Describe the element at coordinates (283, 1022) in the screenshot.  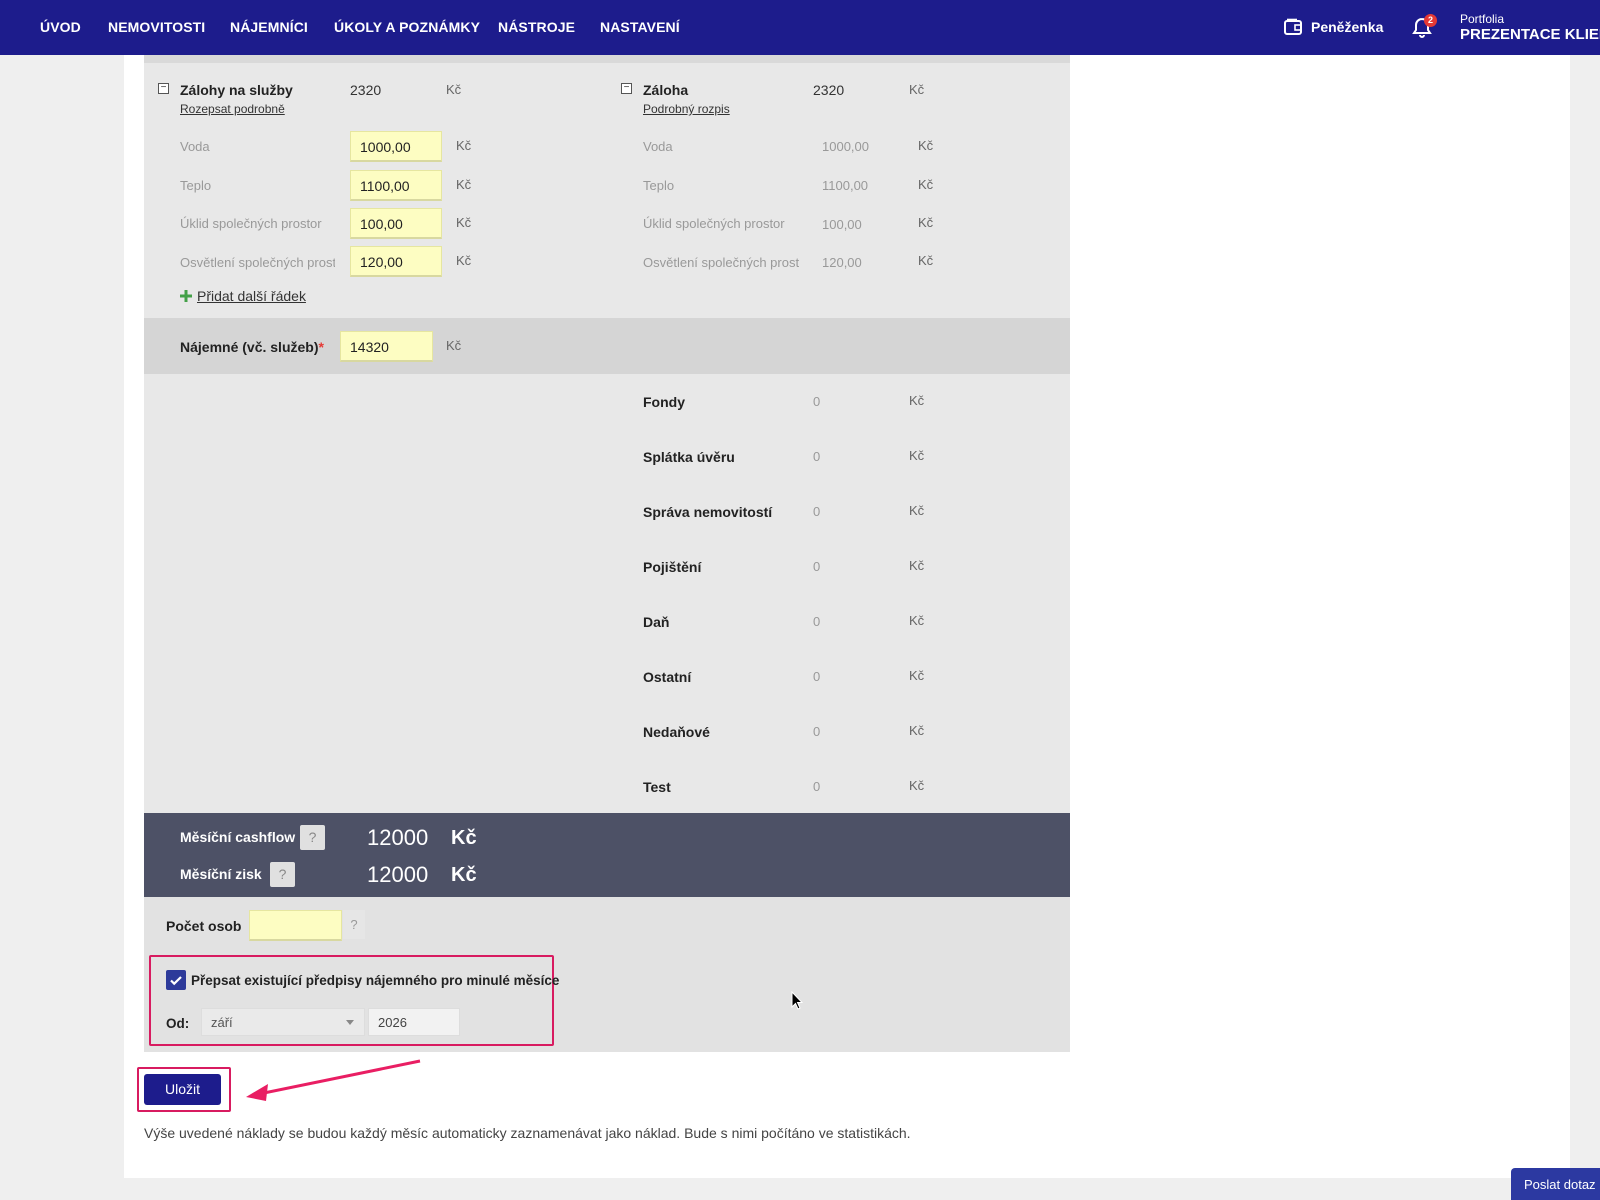
I see `month-select: září` at that location.